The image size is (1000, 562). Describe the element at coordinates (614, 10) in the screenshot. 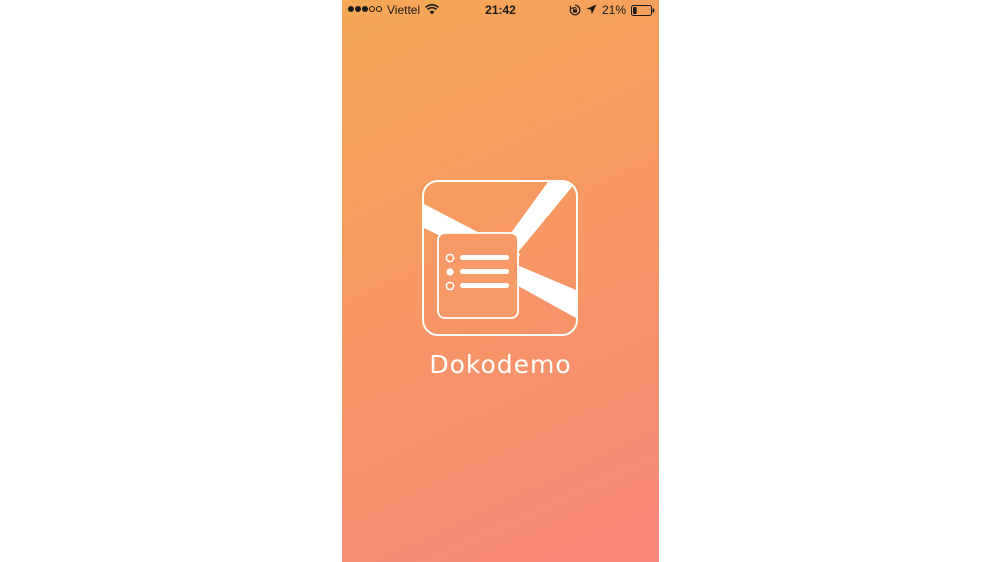

I see `battery-percentage: 21%` at that location.